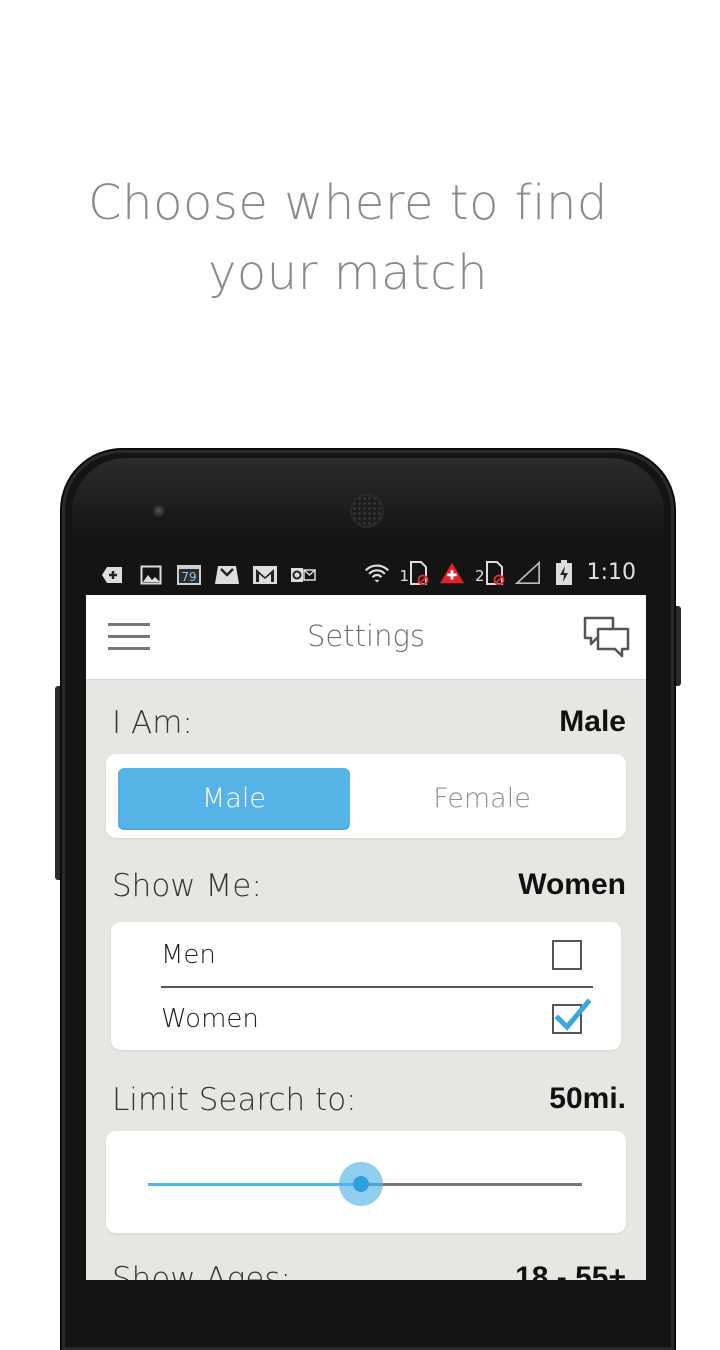  Describe the element at coordinates (471, 1184) in the screenshot. I see `slider-track-empty` at that location.